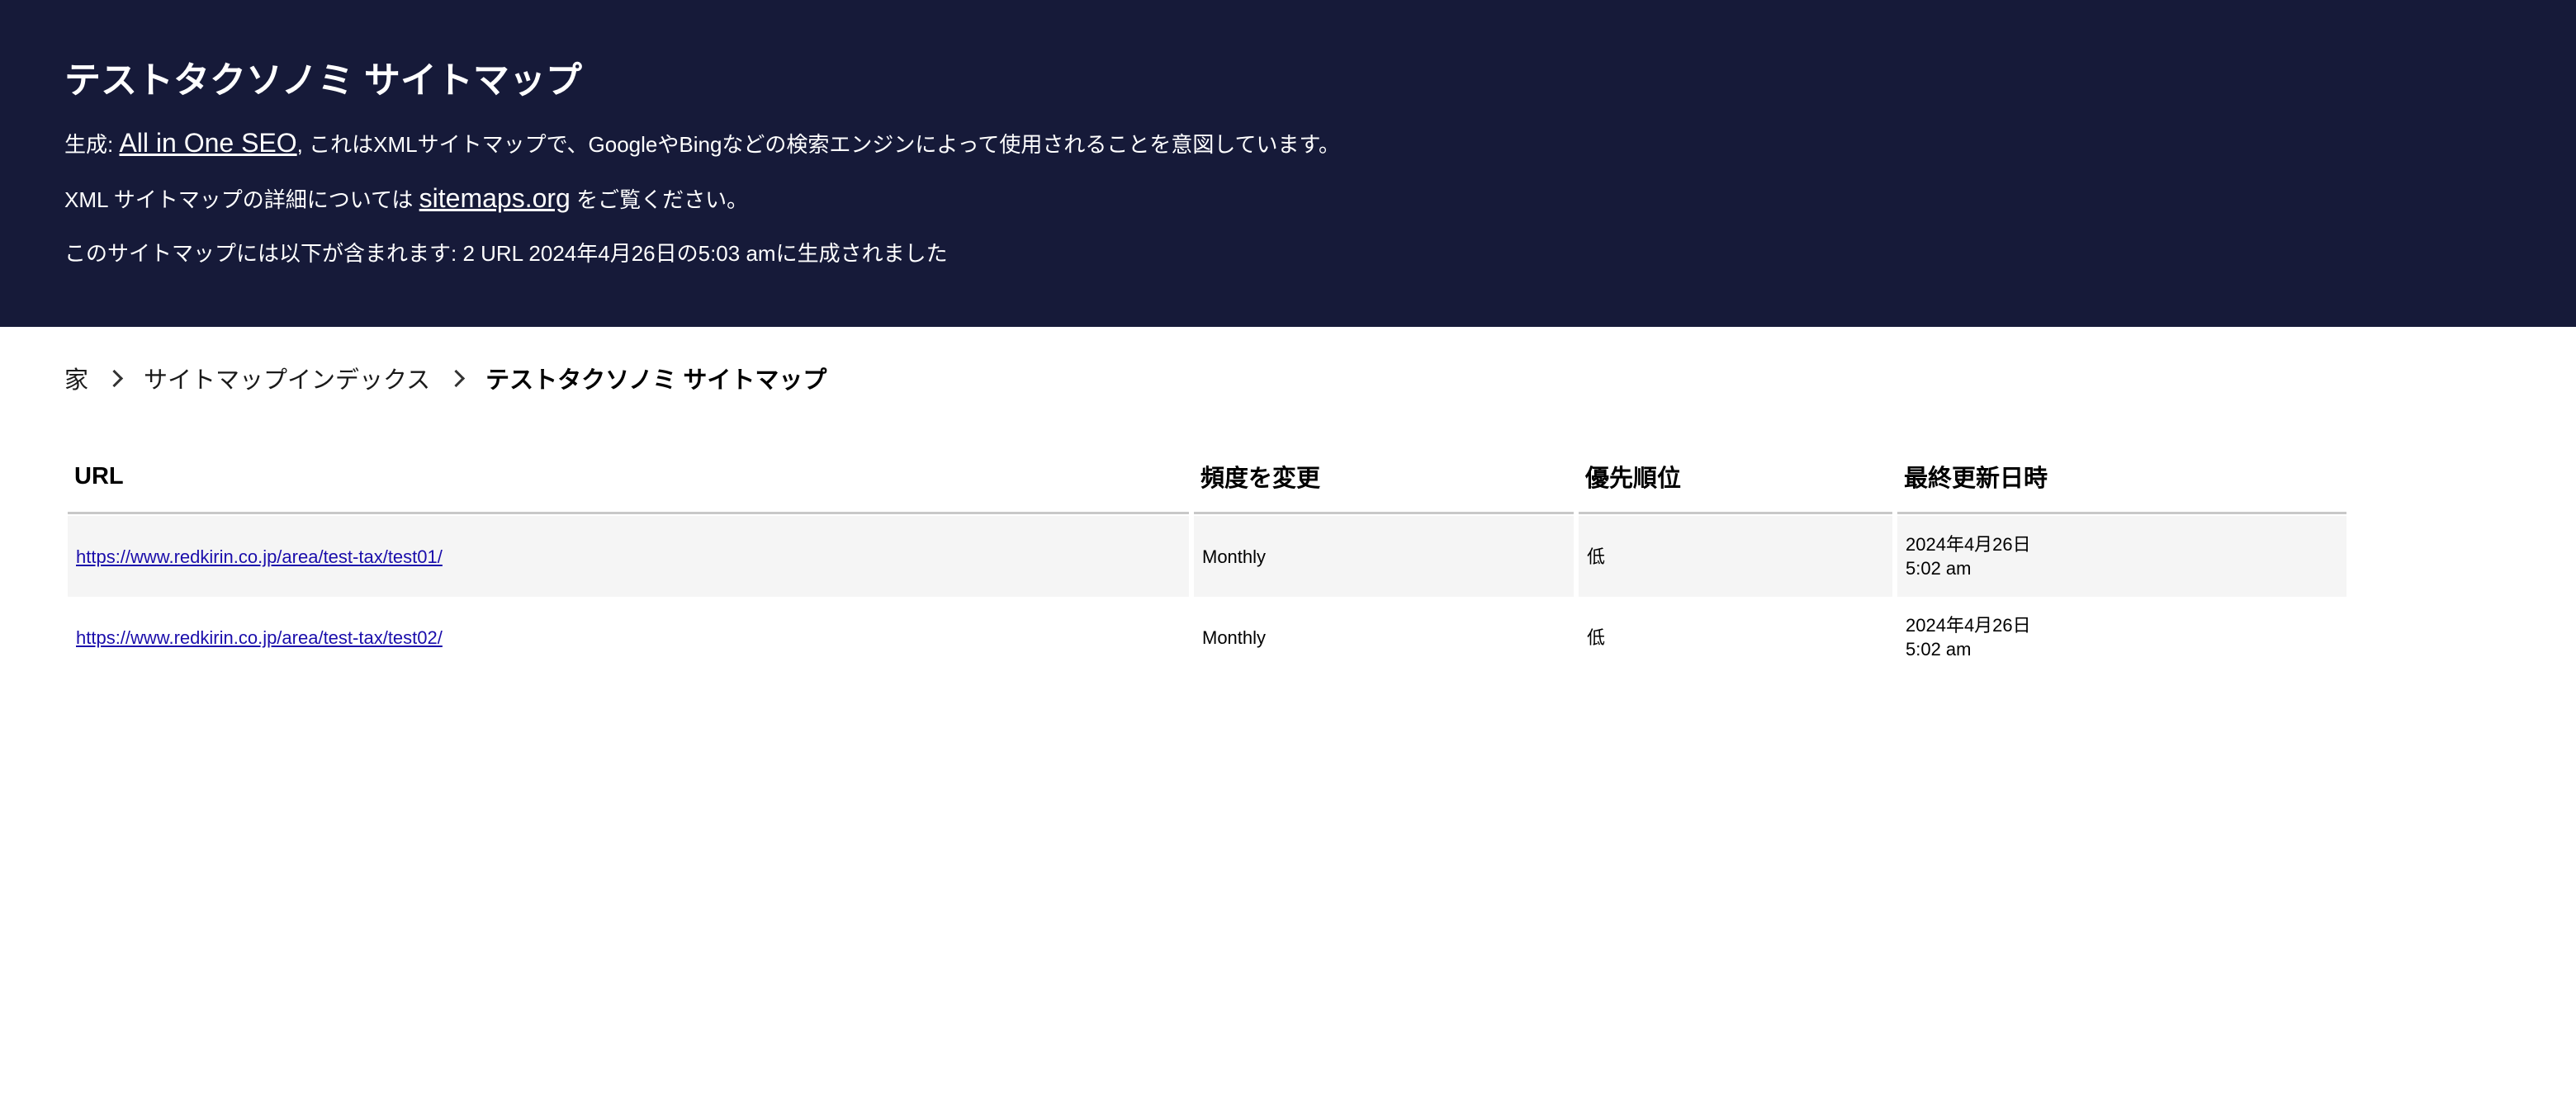  Describe the element at coordinates (241, 200) in the screenshot. I see `sitemaps-prefix: XML サイトマップの詳細については` at that location.